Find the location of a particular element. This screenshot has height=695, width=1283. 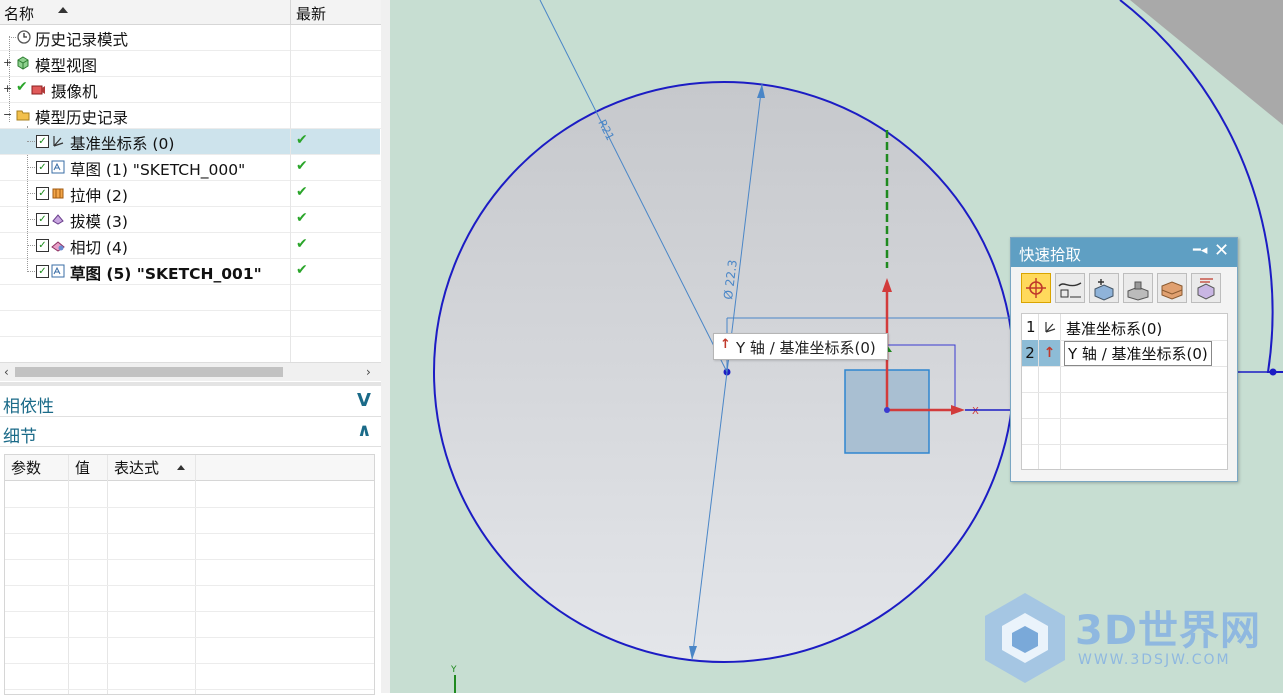

feature-filter-icon is located at coordinates (1172, 290).